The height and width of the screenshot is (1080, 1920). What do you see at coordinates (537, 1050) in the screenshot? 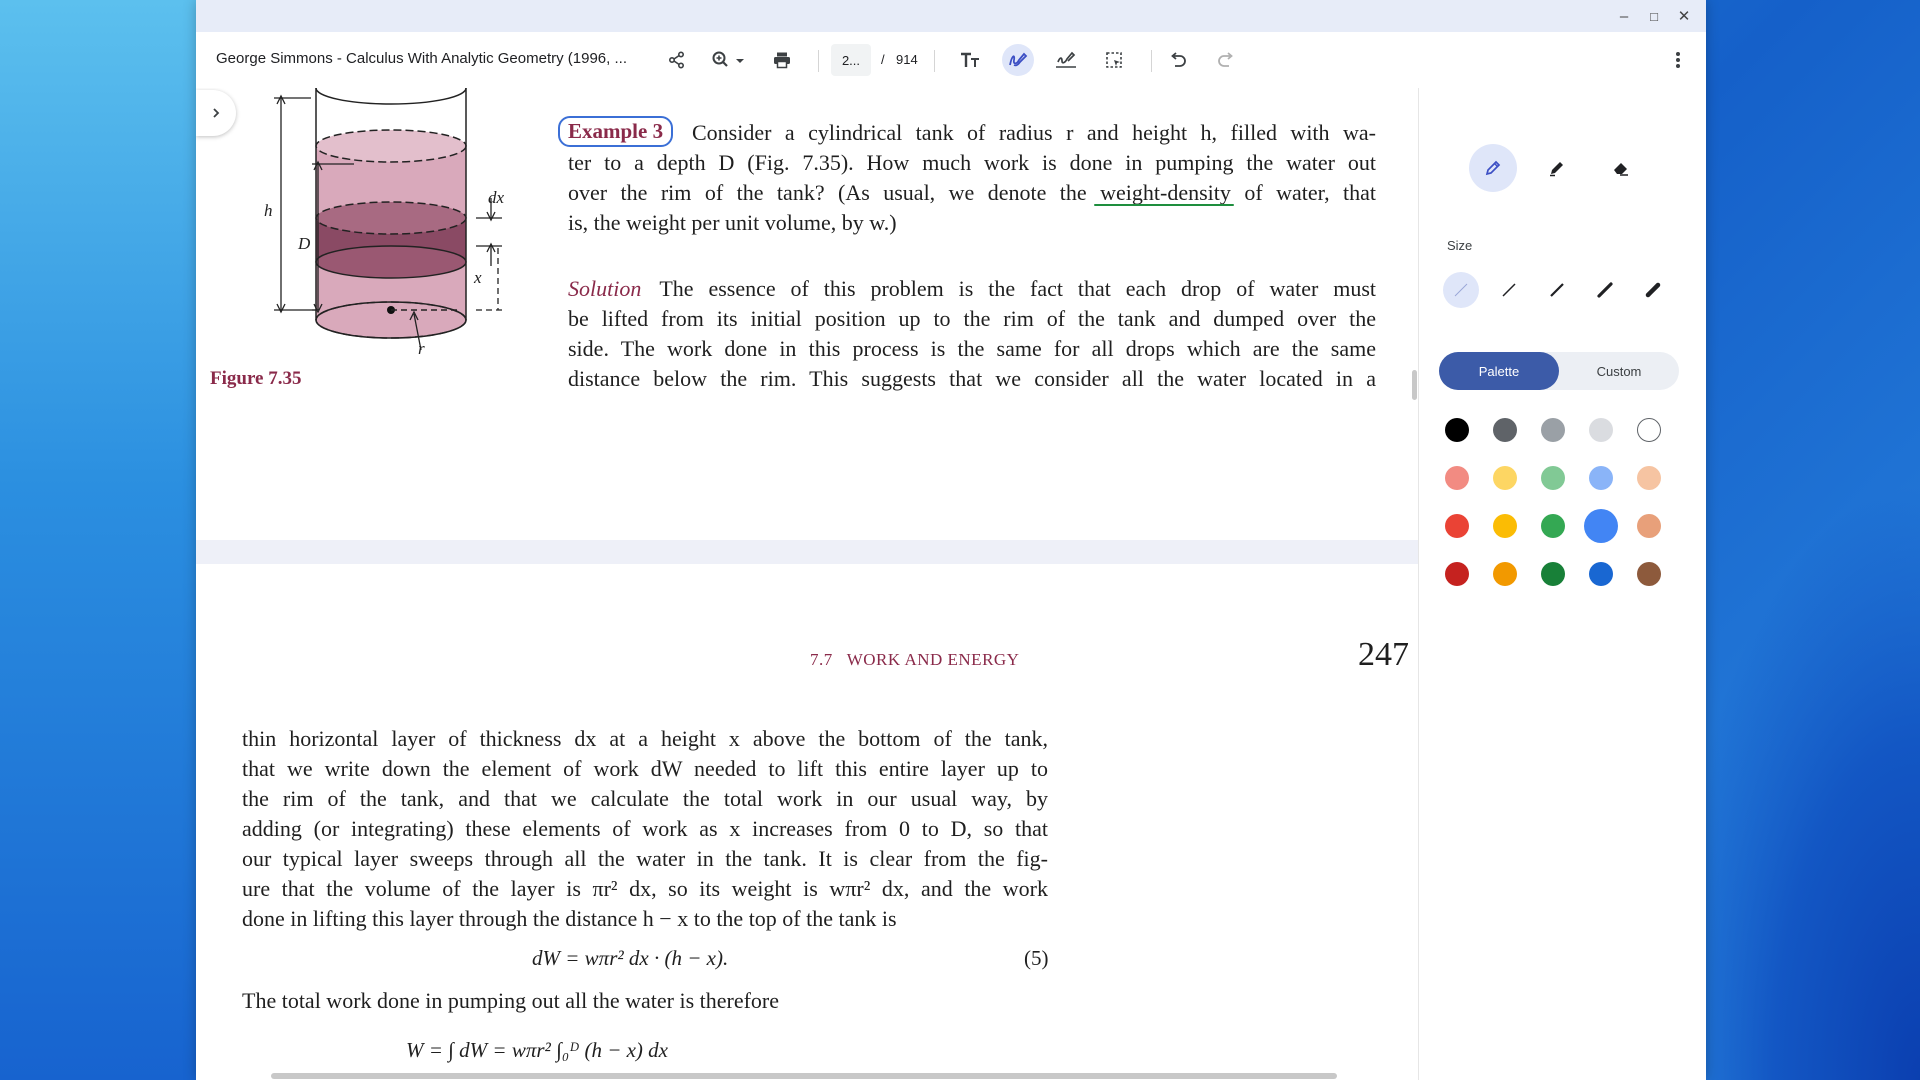
I see `integral-equation: W = ∫ dW = wπr² ∫₀ᴰ (h − x) dx` at bounding box center [537, 1050].